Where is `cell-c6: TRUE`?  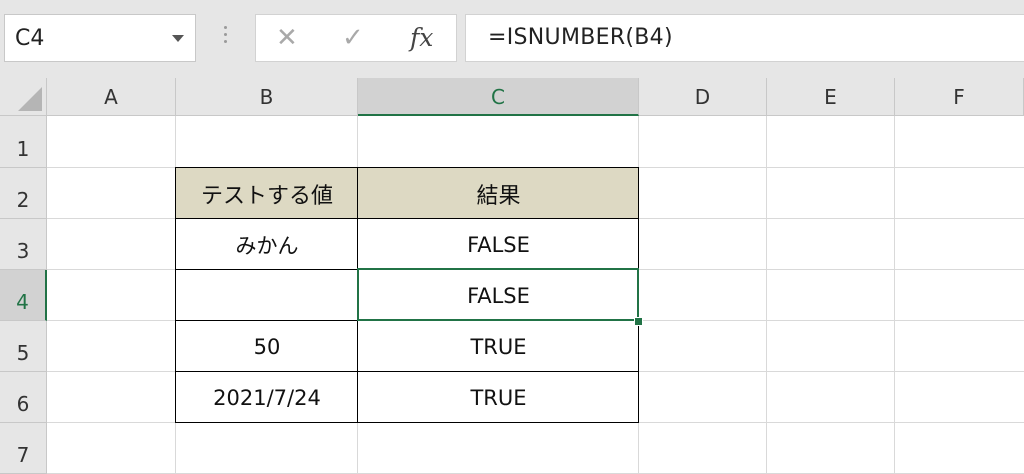 cell-c6: TRUE is located at coordinates (498, 397).